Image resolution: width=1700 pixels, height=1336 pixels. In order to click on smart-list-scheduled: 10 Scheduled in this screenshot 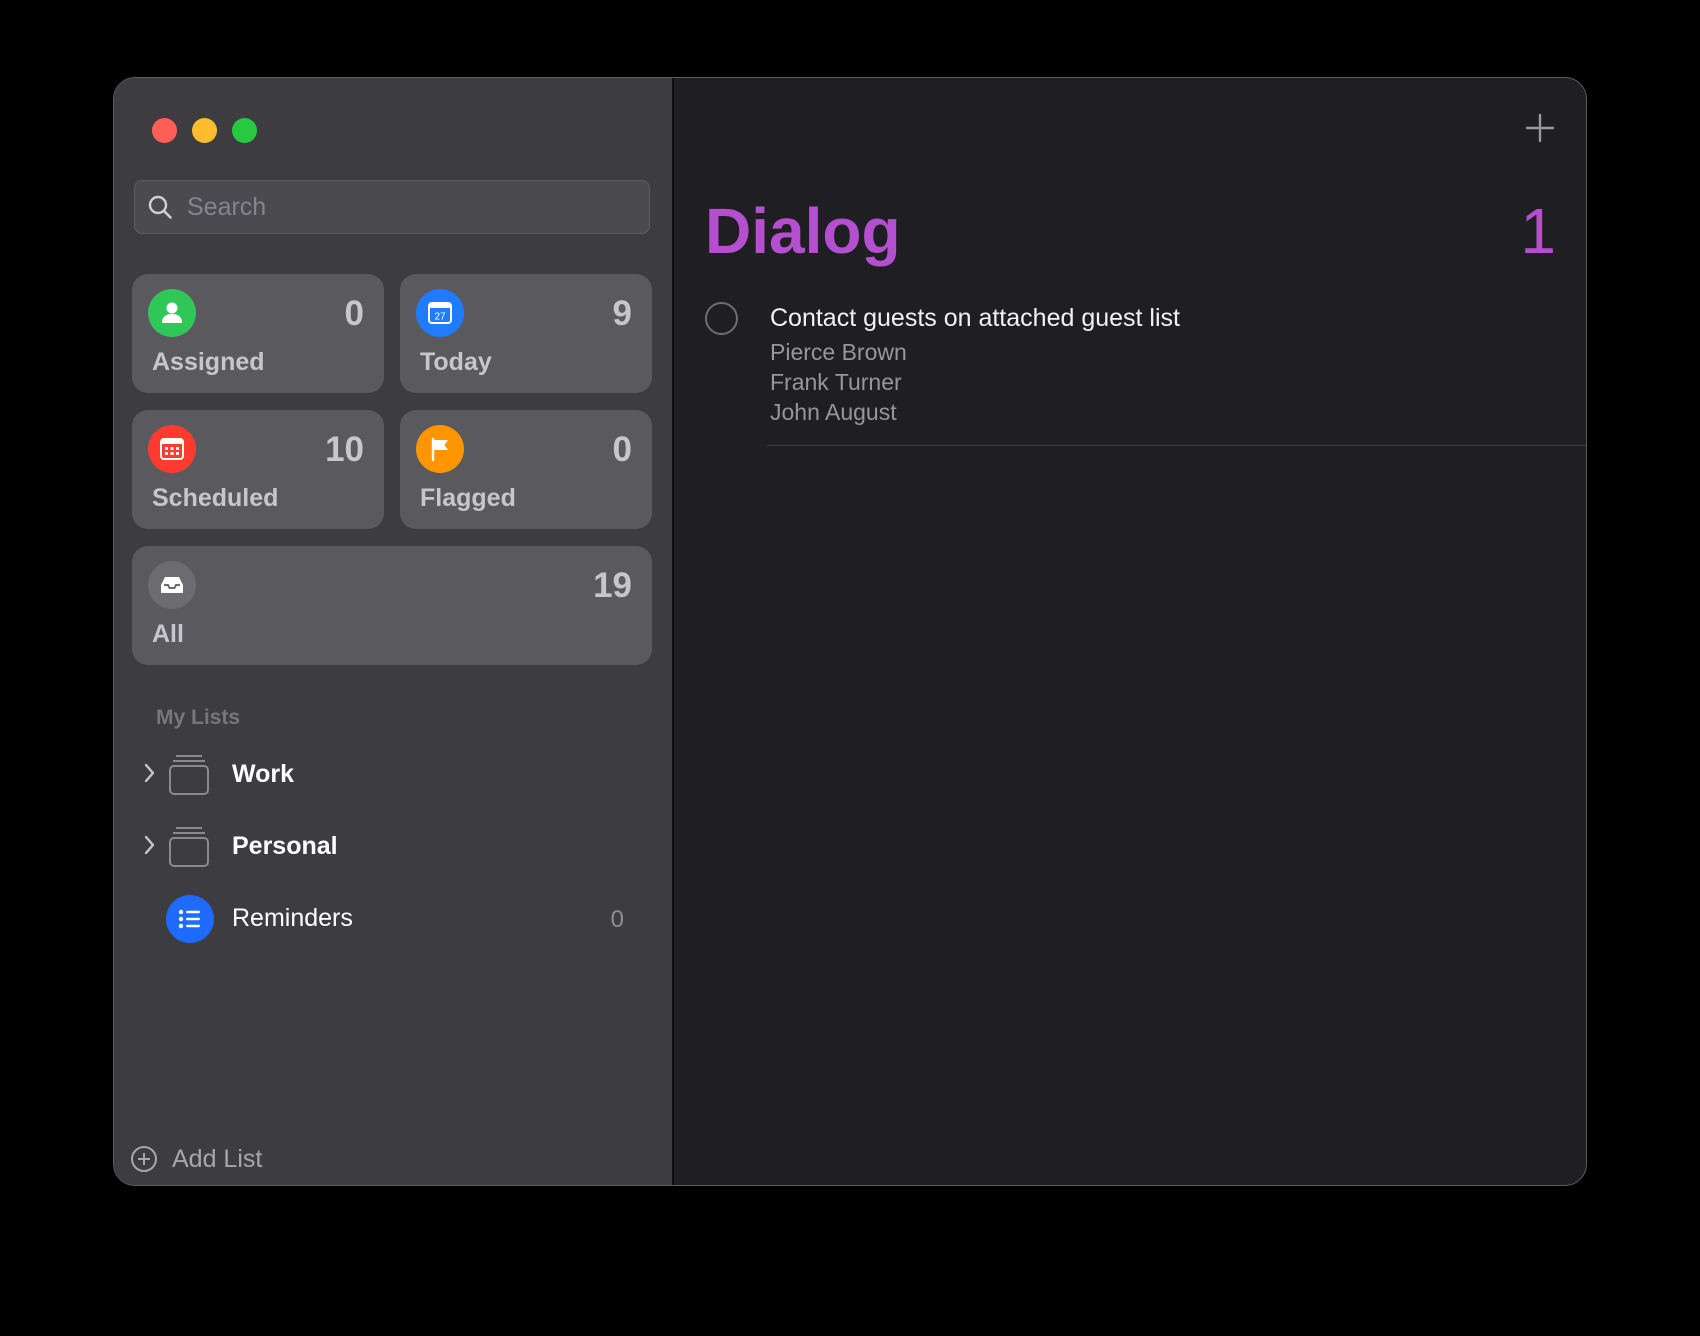, I will do `click(258, 469)`.